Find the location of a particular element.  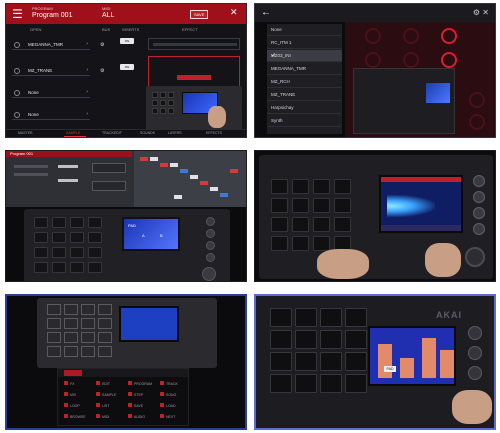

list-item: RC_ITM 1 is located at coordinates (304, 43).